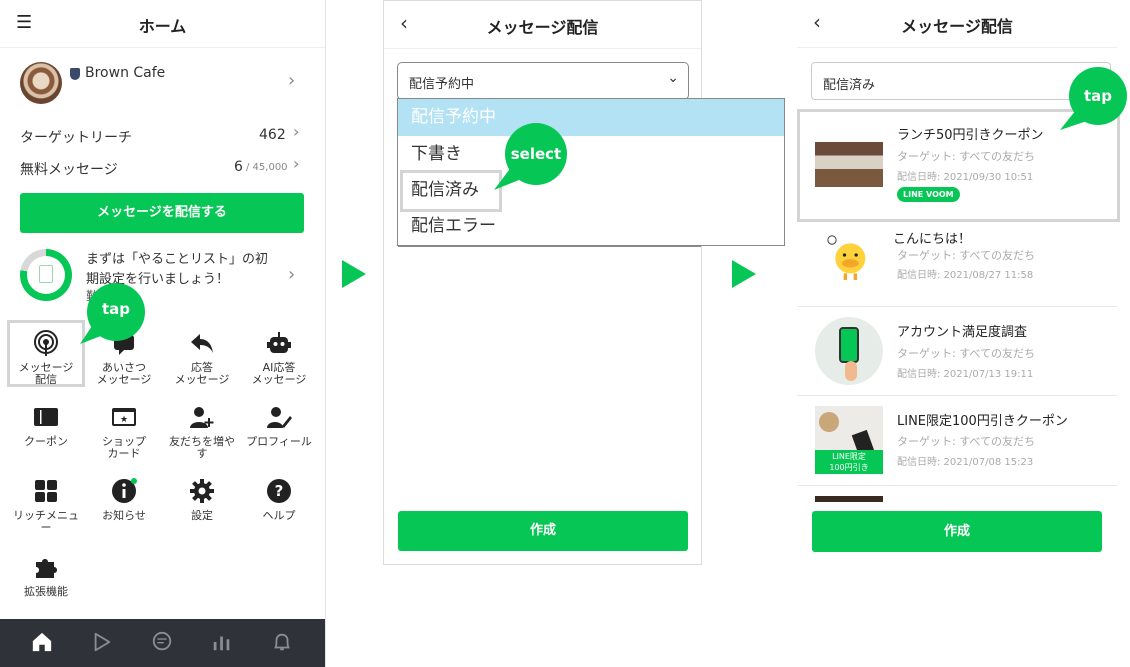 The width and height of the screenshot is (1130, 667). Describe the element at coordinates (202, 447) in the screenshot. I see `grid-label: 友だちを増や す` at that location.